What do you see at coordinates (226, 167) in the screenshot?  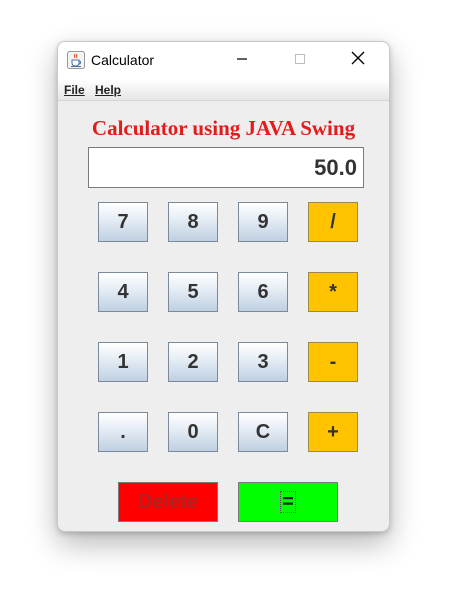 I see `result-display: 50.0` at bounding box center [226, 167].